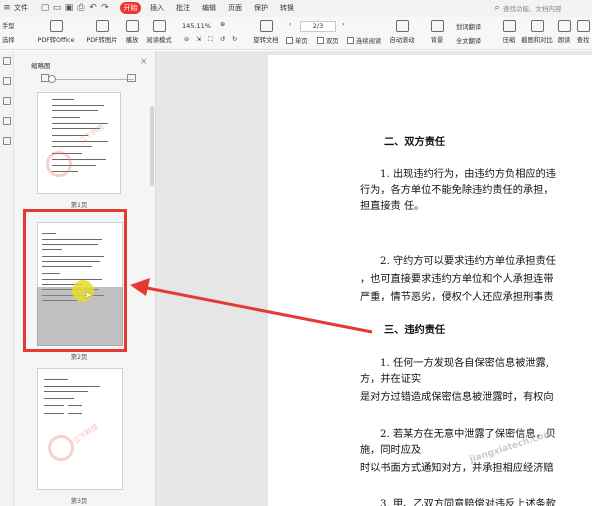  Describe the element at coordinates (8, 25) in the screenshot. I see `hand-tool: 手型` at that location.